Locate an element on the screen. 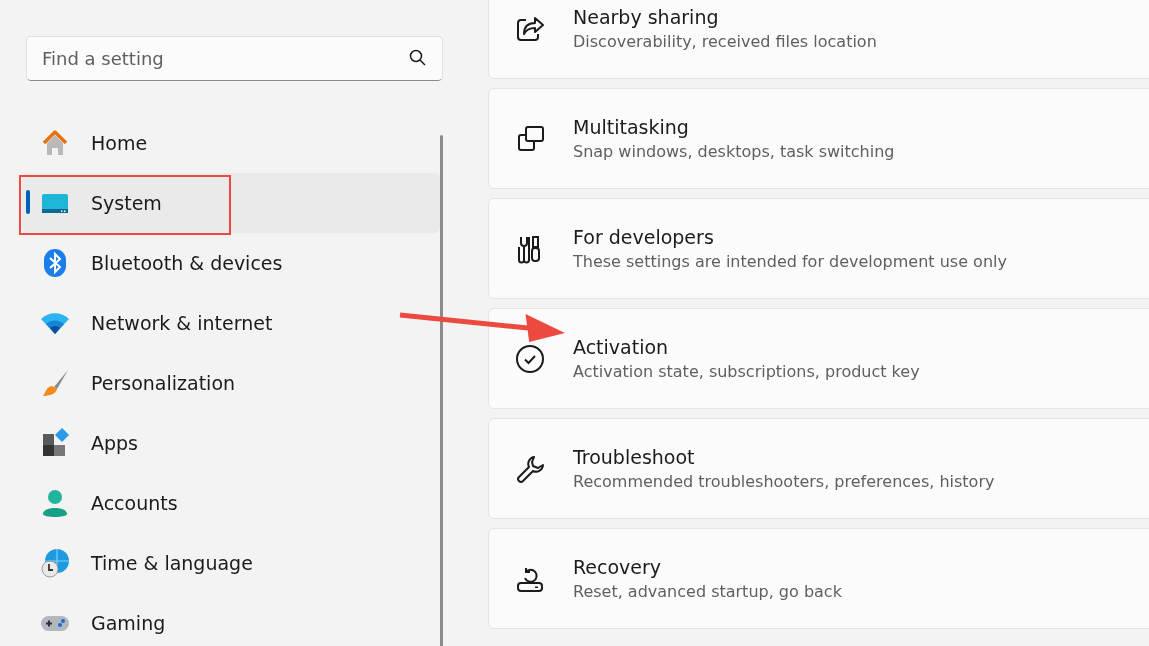  person-icon is located at coordinates (55, 503).